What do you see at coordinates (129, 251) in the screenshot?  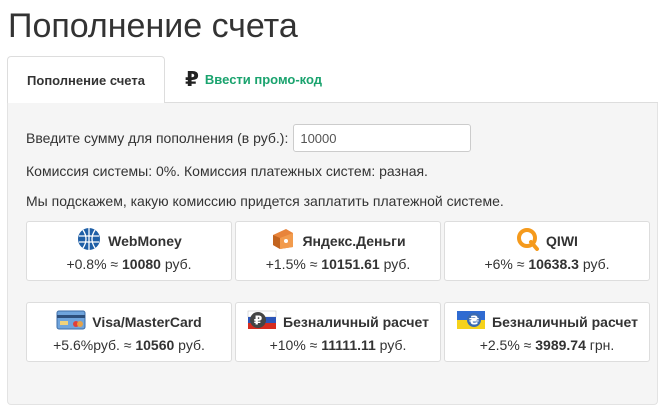 I see `payment-card-webmoney: WebMoney +0.8% ≈ 10080 руб.` at bounding box center [129, 251].